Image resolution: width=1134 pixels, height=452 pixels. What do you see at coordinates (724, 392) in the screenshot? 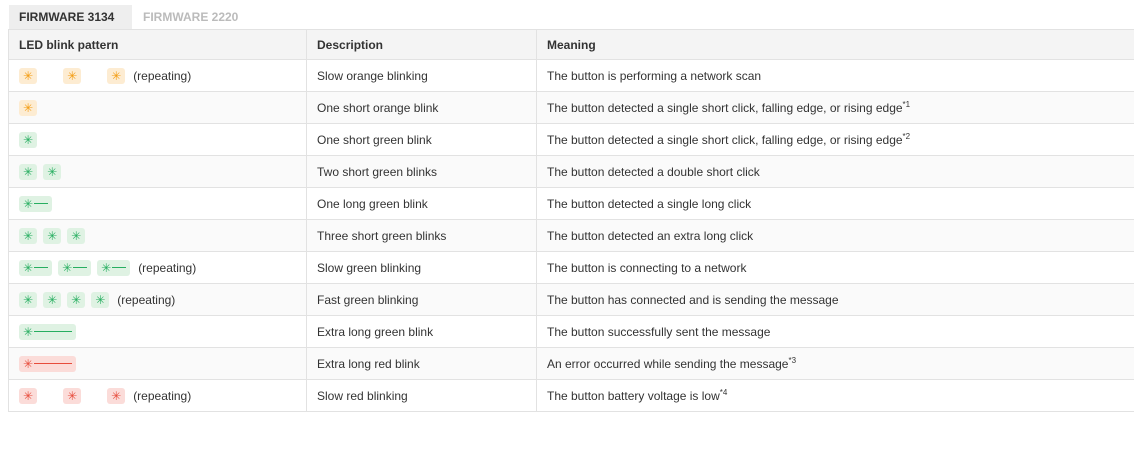
I see `footnote-marker: *4` at bounding box center [724, 392].